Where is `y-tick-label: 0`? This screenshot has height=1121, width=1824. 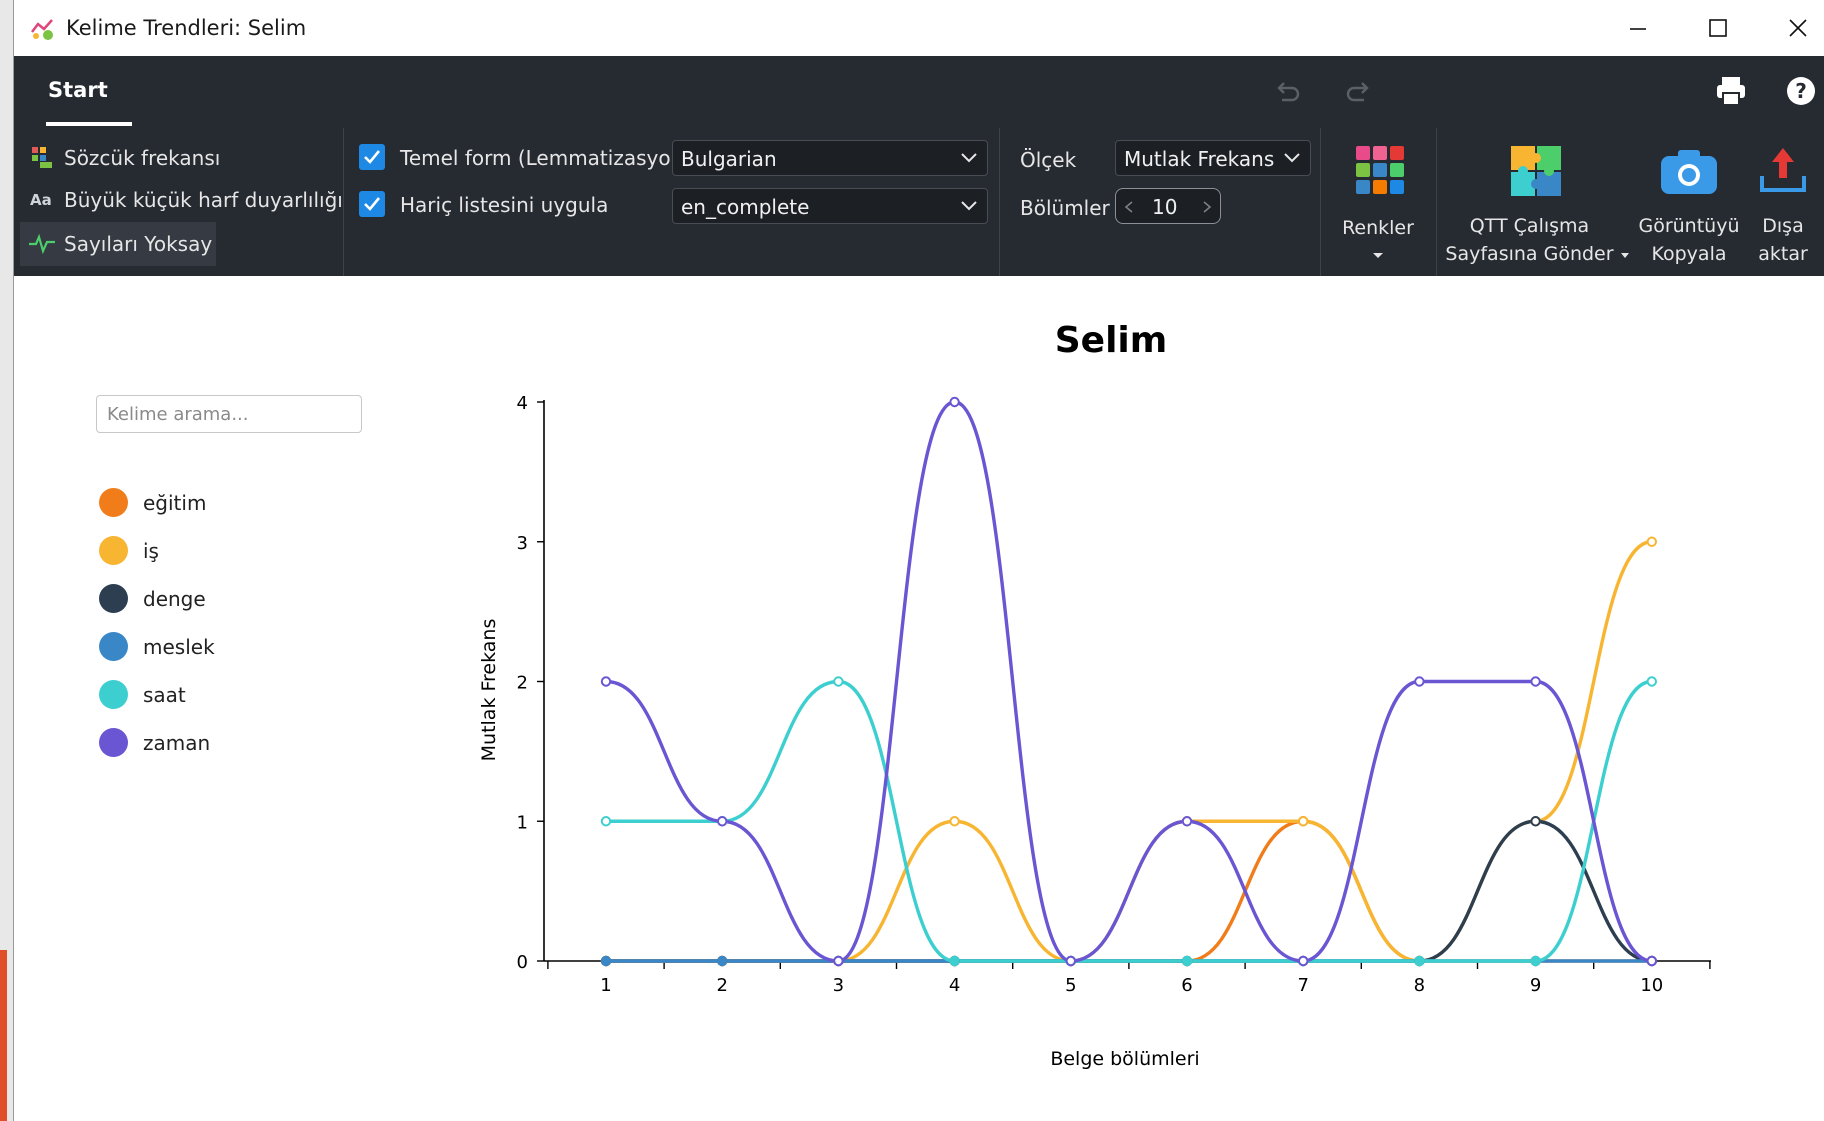
y-tick-label: 0 is located at coordinates (522, 962).